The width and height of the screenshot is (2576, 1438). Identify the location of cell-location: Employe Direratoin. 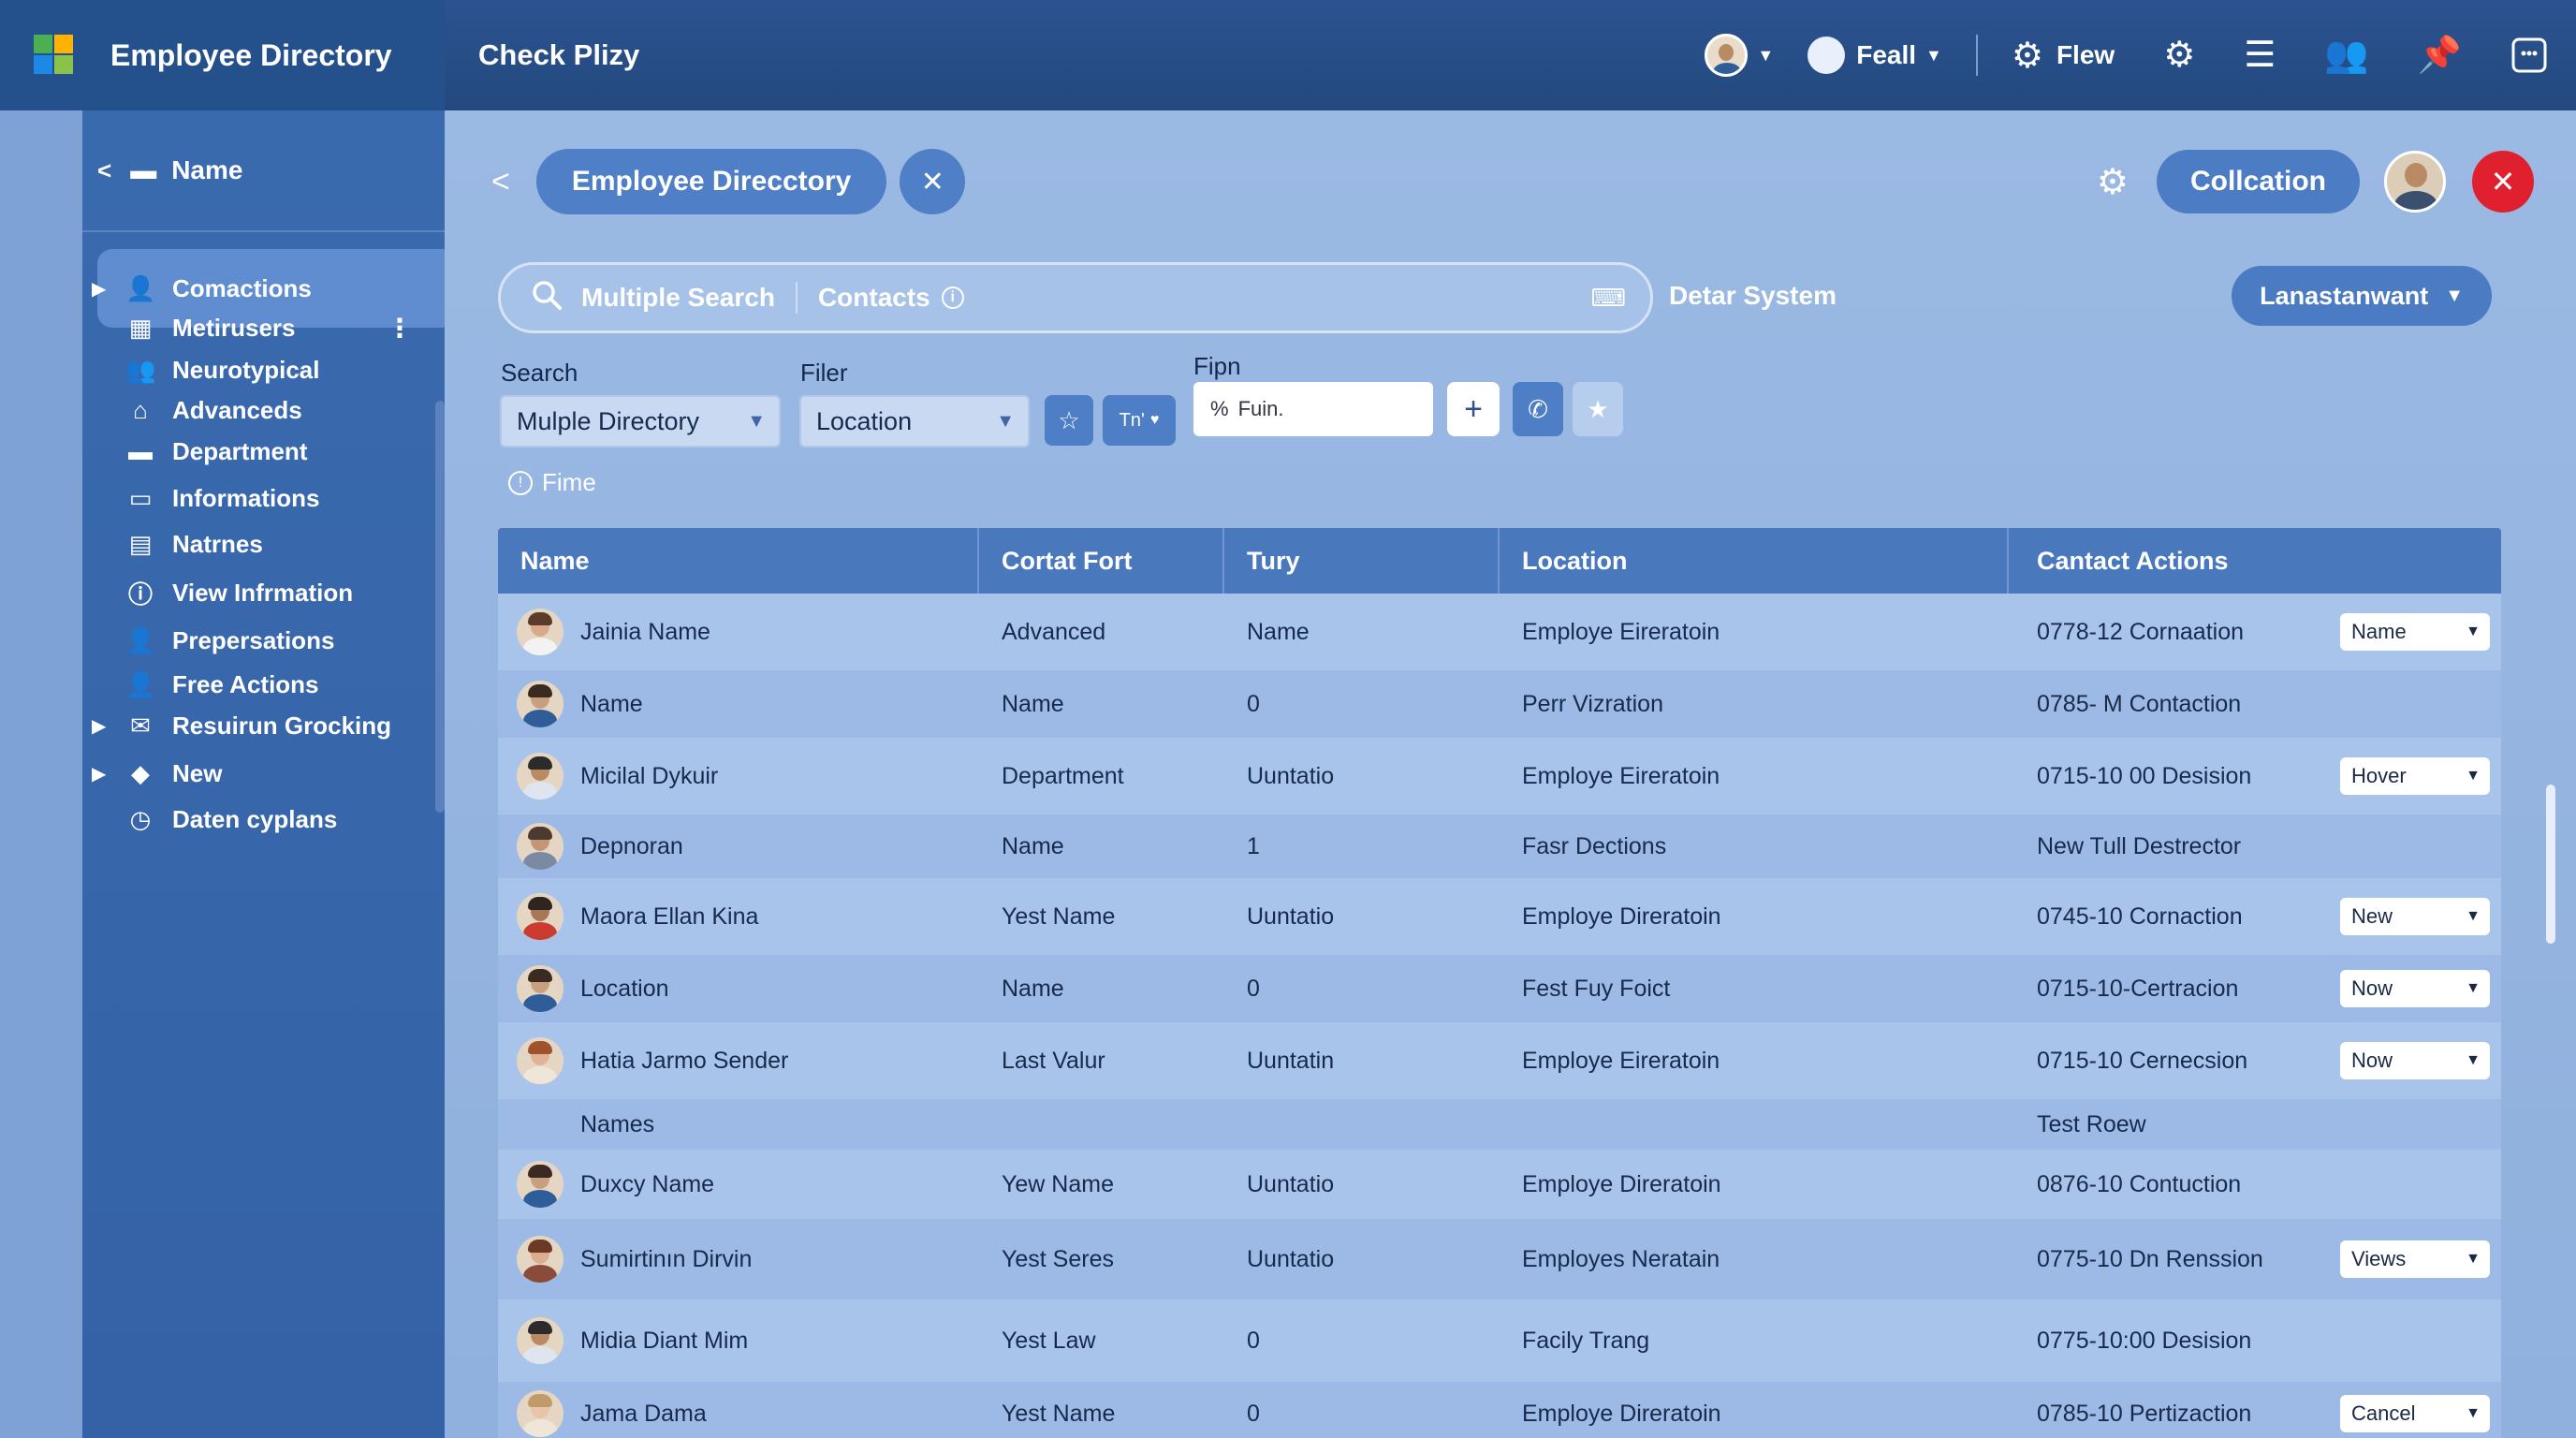
(1621, 916).